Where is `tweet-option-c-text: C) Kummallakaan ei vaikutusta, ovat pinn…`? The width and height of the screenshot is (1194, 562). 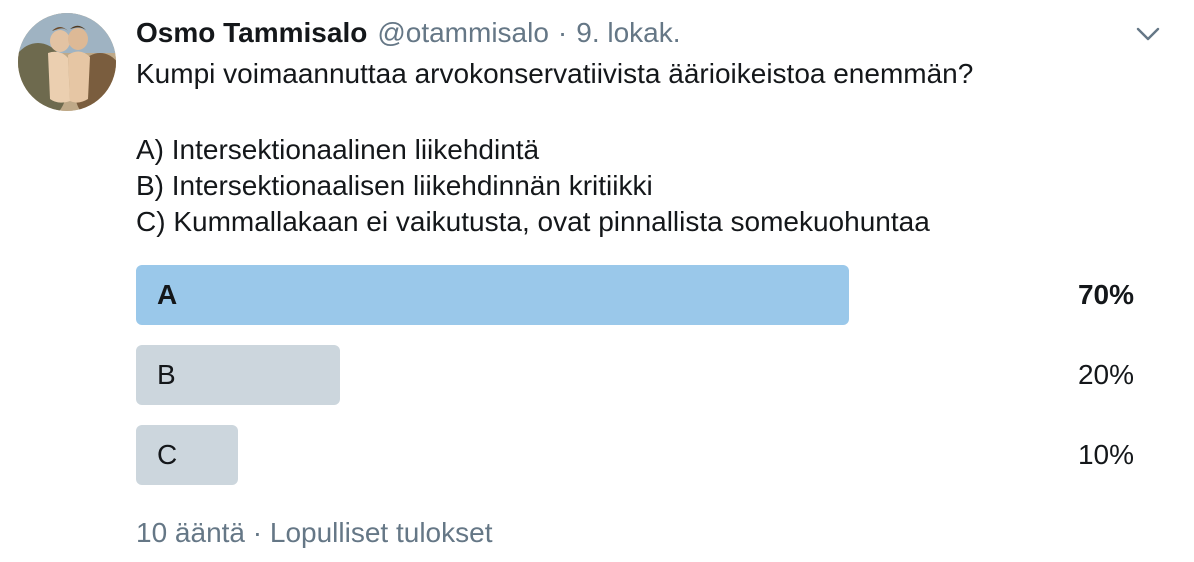 tweet-option-c-text: C) Kummallakaan ei vaikutusta, ovat pinn… is located at coordinates (533, 221).